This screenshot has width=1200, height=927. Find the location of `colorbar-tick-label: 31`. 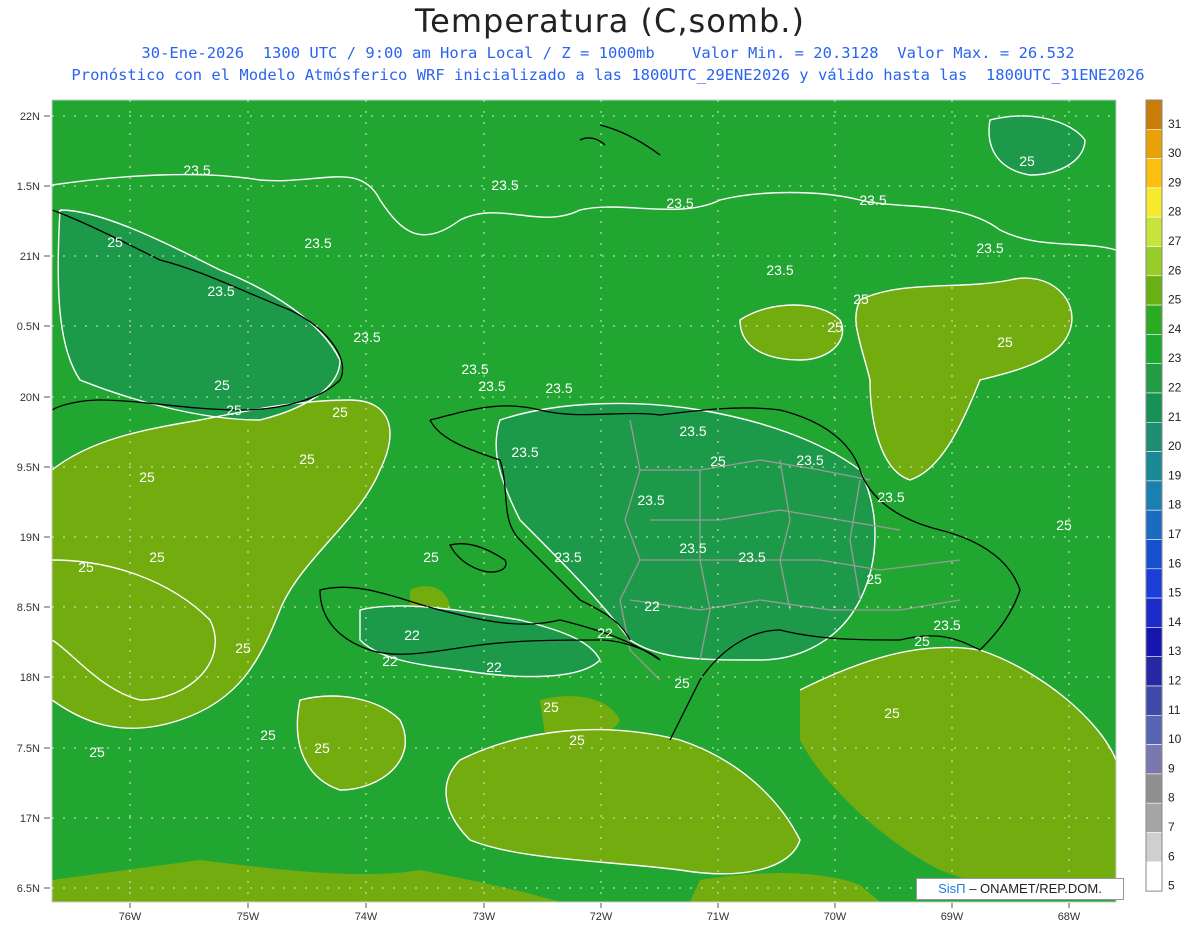

colorbar-tick-label: 31 is located at coordinates (1175, 124).